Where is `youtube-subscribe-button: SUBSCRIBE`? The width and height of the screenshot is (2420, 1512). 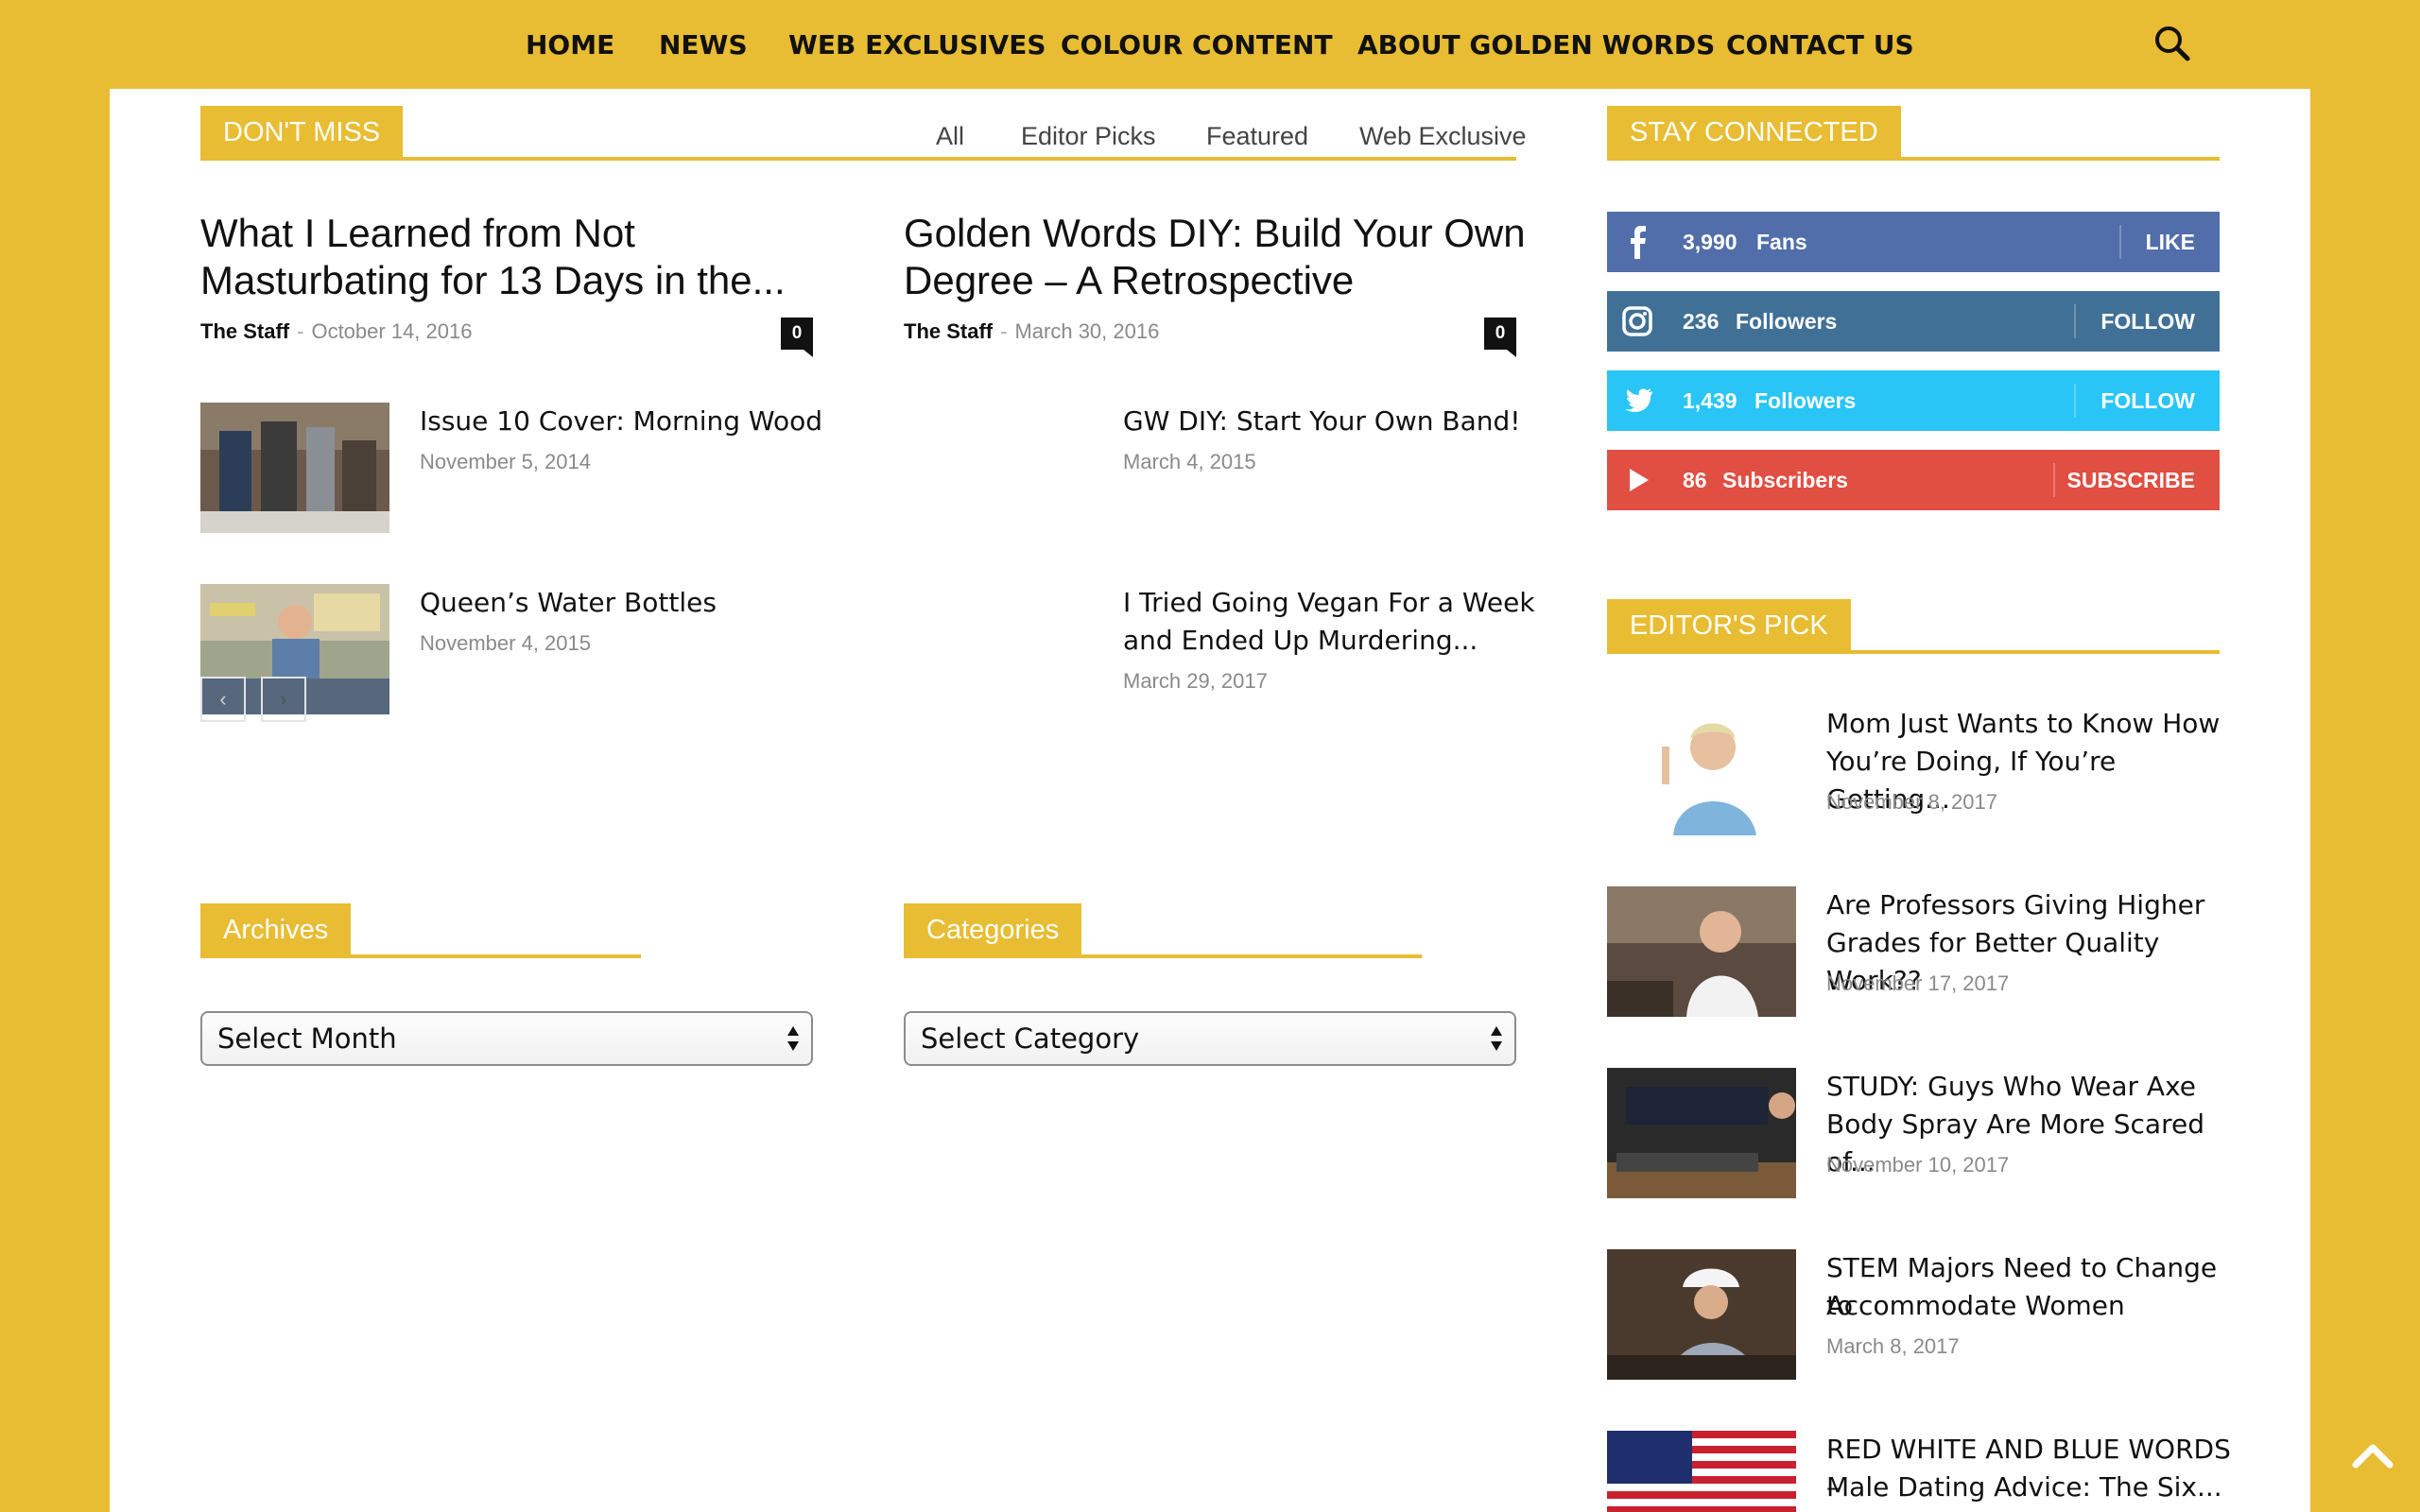
youtube-subscribe-button: SUBSCRIBE is located at coordinates (2131, 480).